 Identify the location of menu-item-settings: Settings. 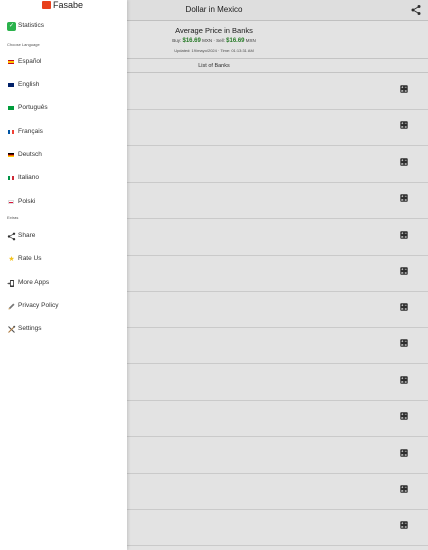
(63, 331).